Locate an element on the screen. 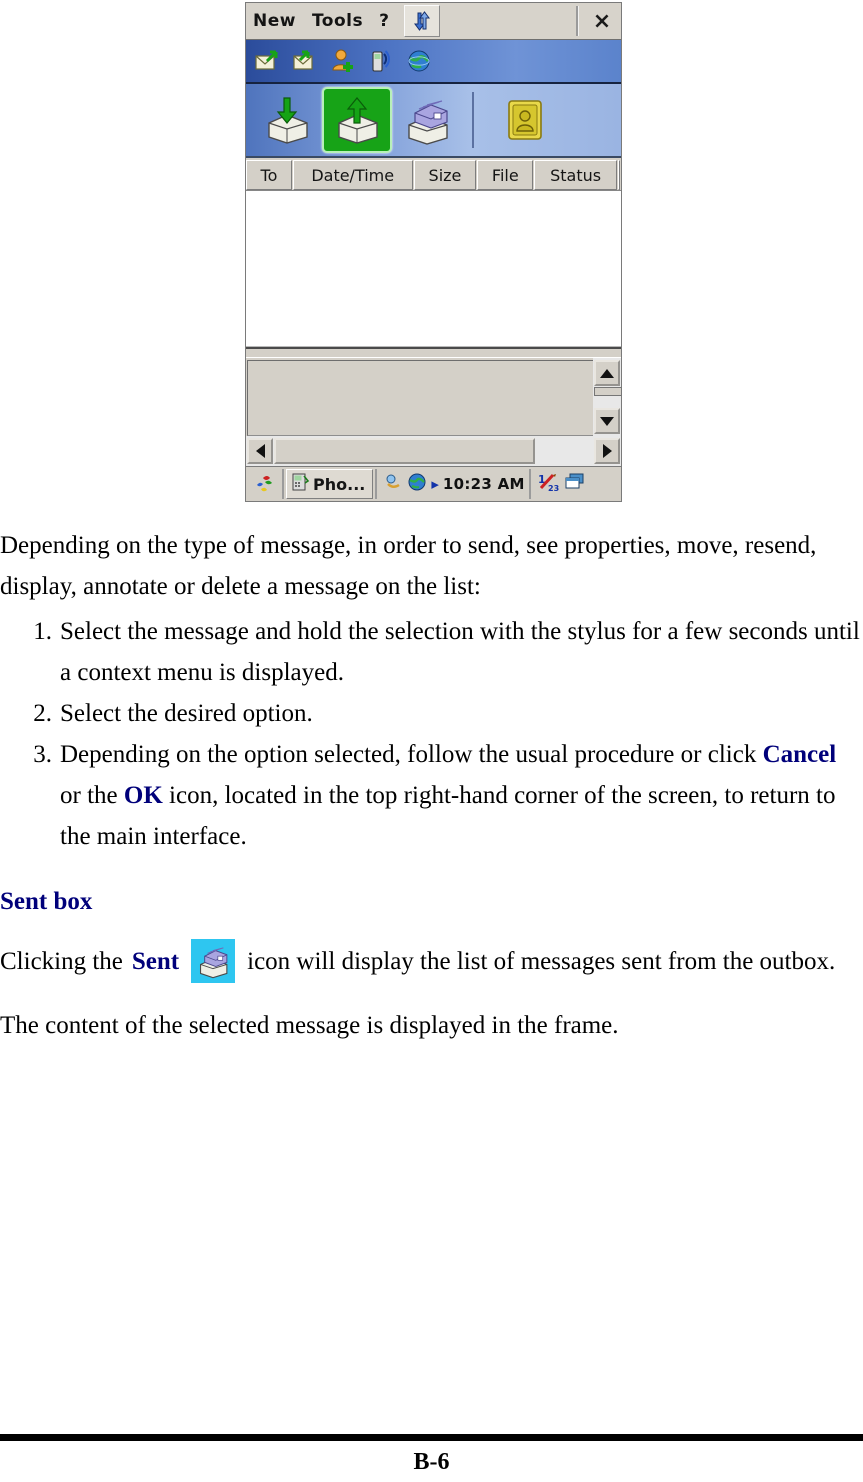  message-preview-pane is located at coordinates (420, 398).